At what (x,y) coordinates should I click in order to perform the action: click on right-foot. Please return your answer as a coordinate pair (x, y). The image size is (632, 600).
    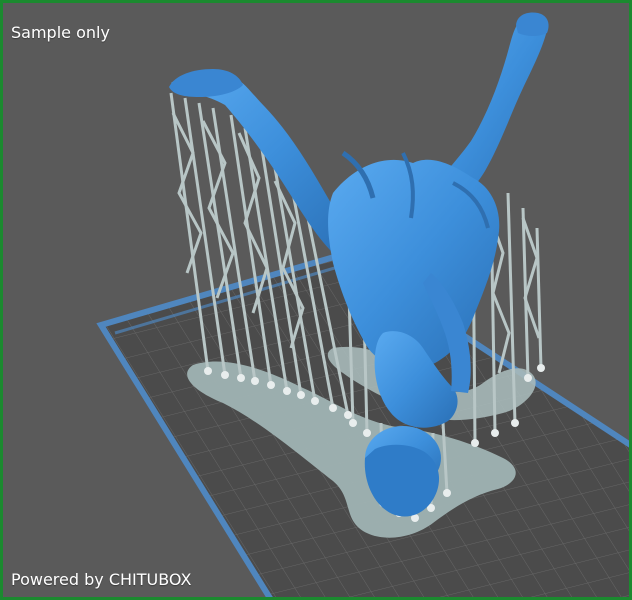
    Looking at the image, I should click on (532, 24).